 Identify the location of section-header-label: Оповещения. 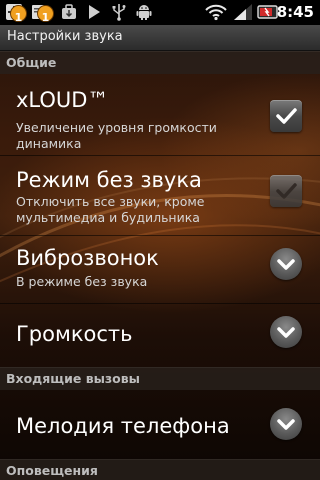
(52, 470).